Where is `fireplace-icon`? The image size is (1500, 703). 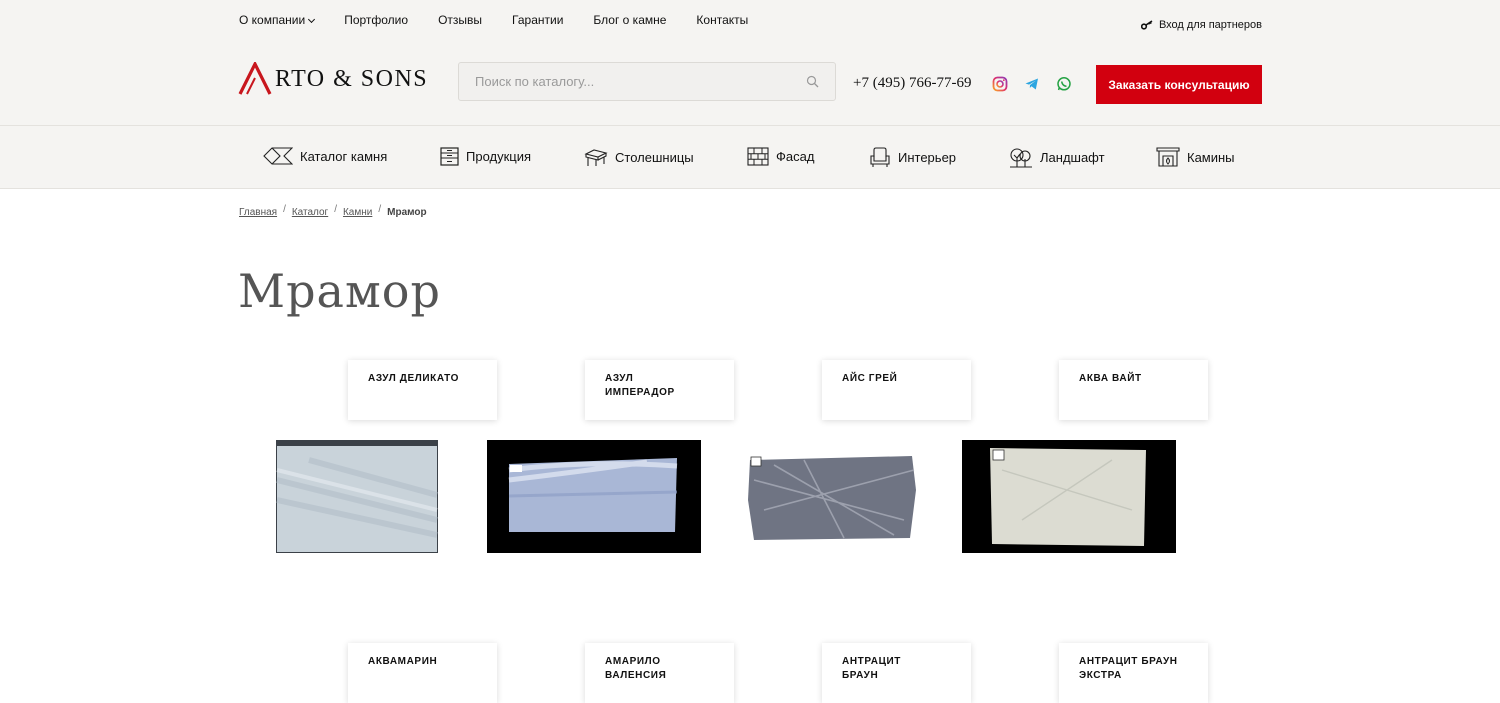
fireplace-icon is located at coordinates (1168, 157).